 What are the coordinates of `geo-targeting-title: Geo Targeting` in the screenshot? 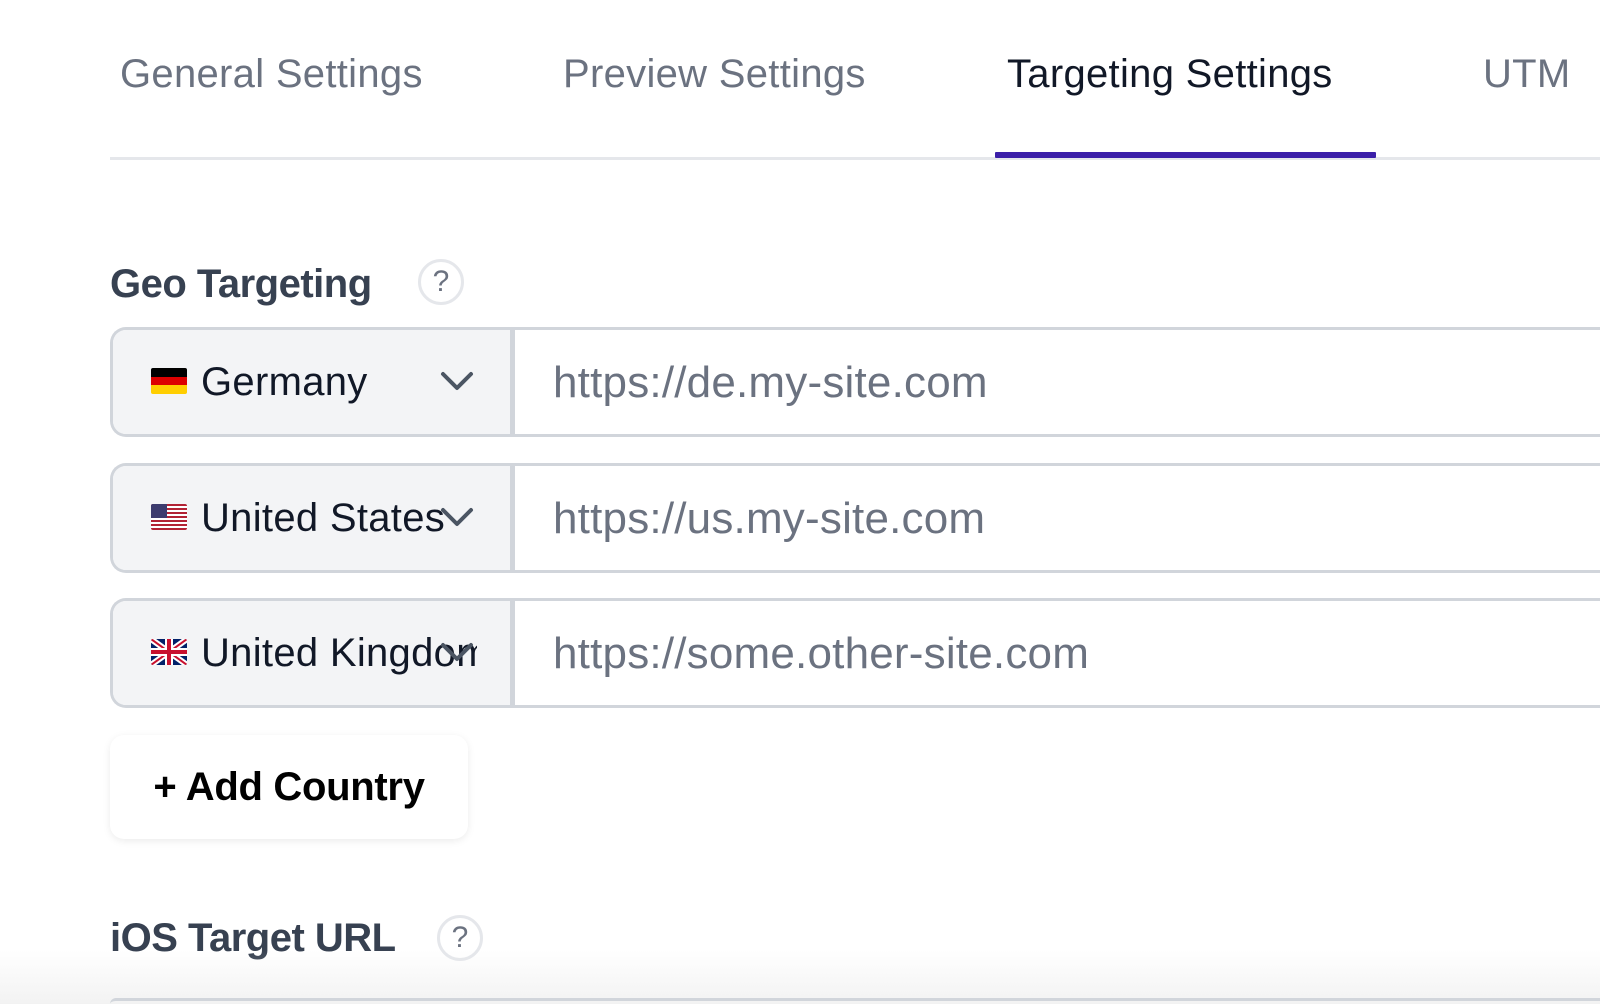 It's located at (241, 284).